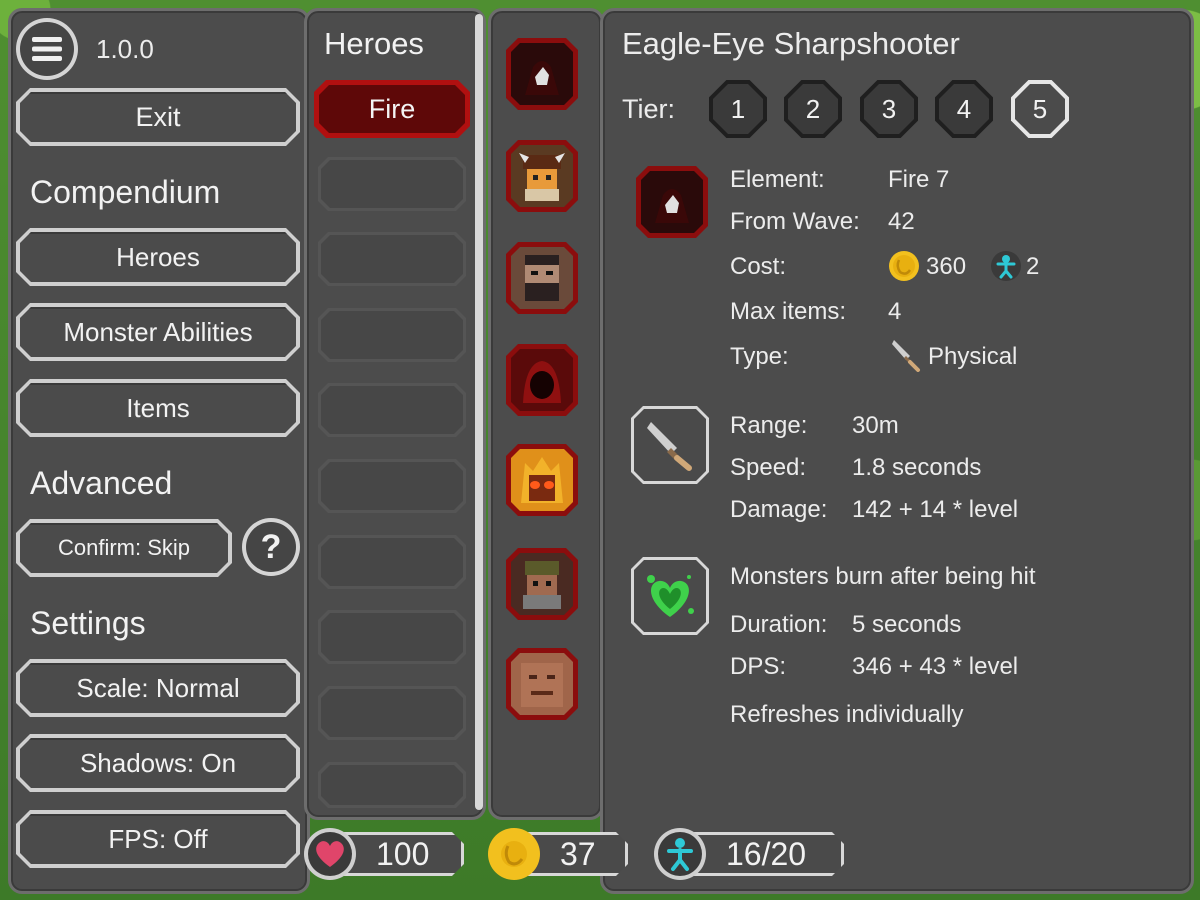 This screenshot has width=1200, height=900. Describe the element at coordinates (973, 356) in the screenshot. I see `type-value: Physical` at that location.